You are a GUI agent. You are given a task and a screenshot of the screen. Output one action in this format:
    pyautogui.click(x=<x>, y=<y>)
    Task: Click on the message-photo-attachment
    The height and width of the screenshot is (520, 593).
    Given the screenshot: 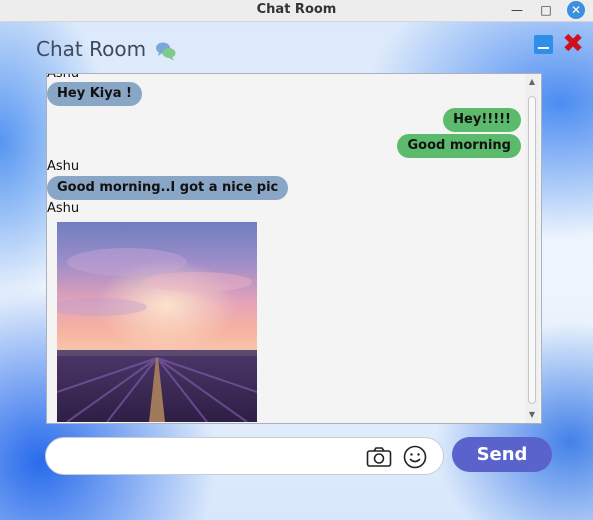 What is the action you would take?
    pyautogui.click(x=157, y=322)
    